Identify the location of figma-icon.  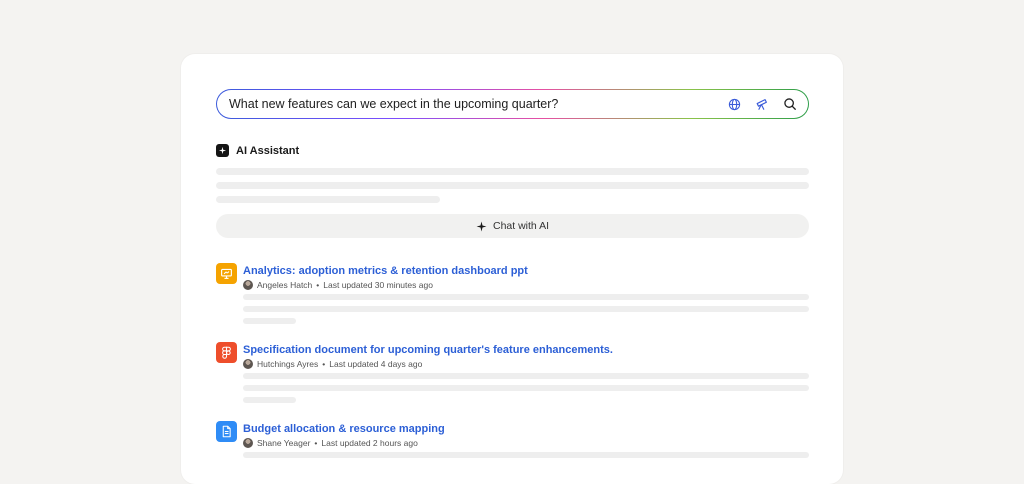
(226, 352).